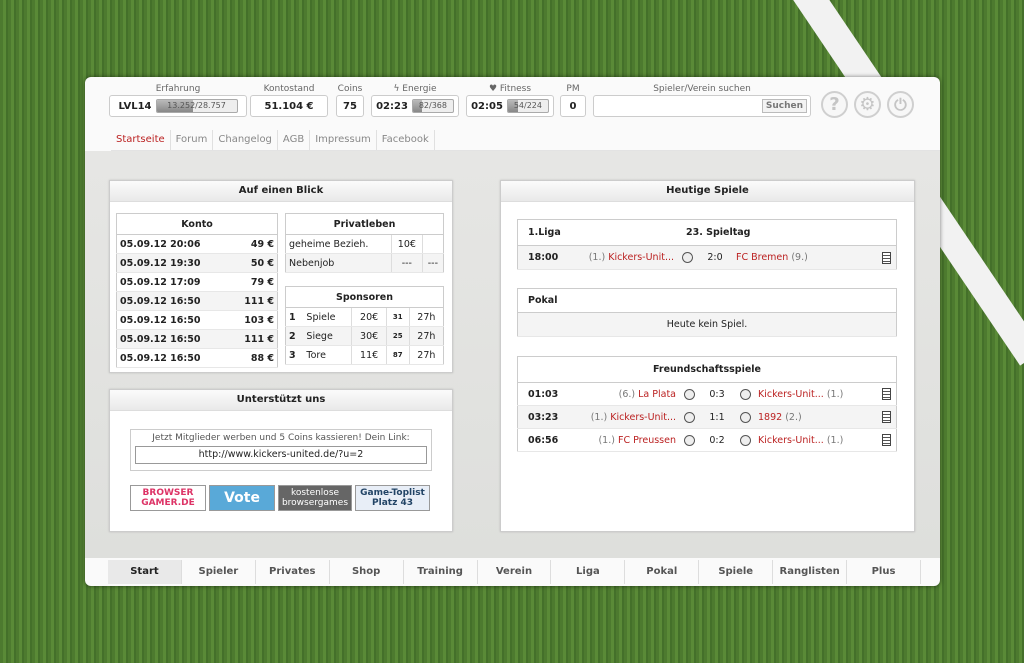 This screenshot has width=1024, height=663. Describe the element at coordinates (168, 493) in the screenshot. I see `banner-text: BROWSER` at that location.